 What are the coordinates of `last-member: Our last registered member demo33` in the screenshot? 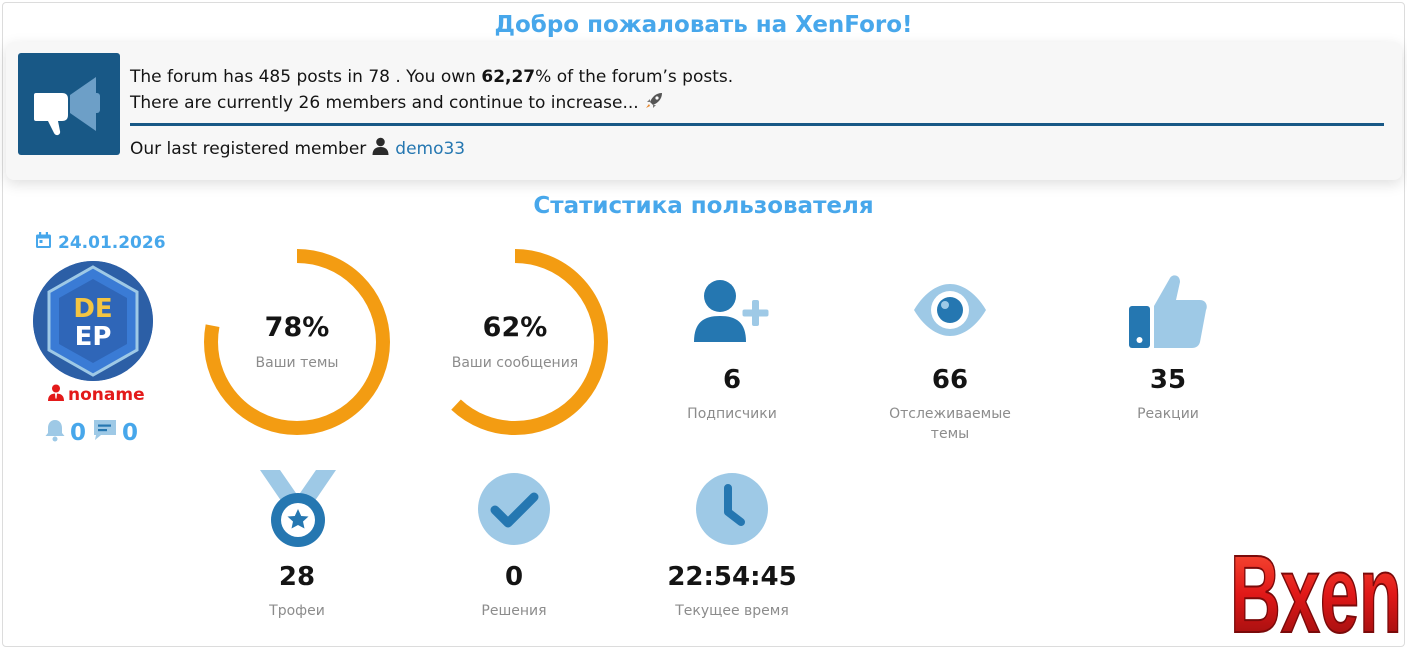 It's located at (297, 148).